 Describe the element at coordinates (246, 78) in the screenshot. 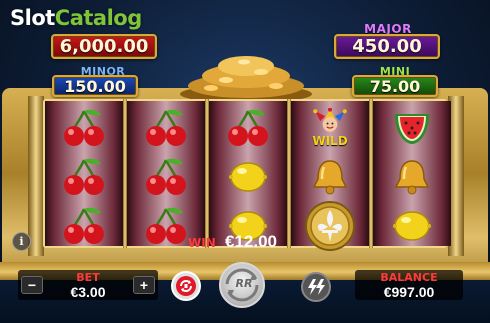

I see `coin-pile-icon` at that location.